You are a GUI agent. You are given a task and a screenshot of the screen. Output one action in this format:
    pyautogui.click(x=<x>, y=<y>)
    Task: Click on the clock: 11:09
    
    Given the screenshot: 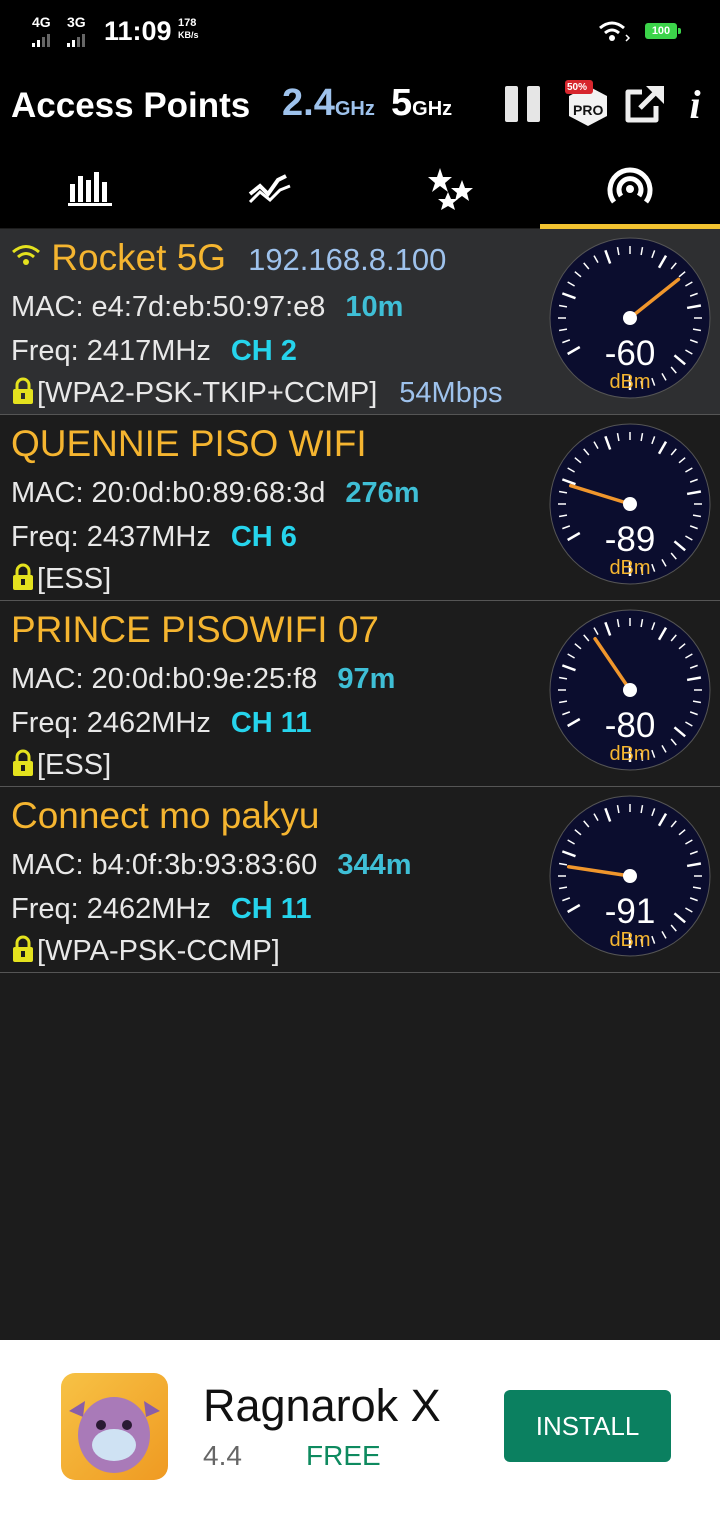 What is the action you would take?
    pyautogui.click(x=138, y=31)
    